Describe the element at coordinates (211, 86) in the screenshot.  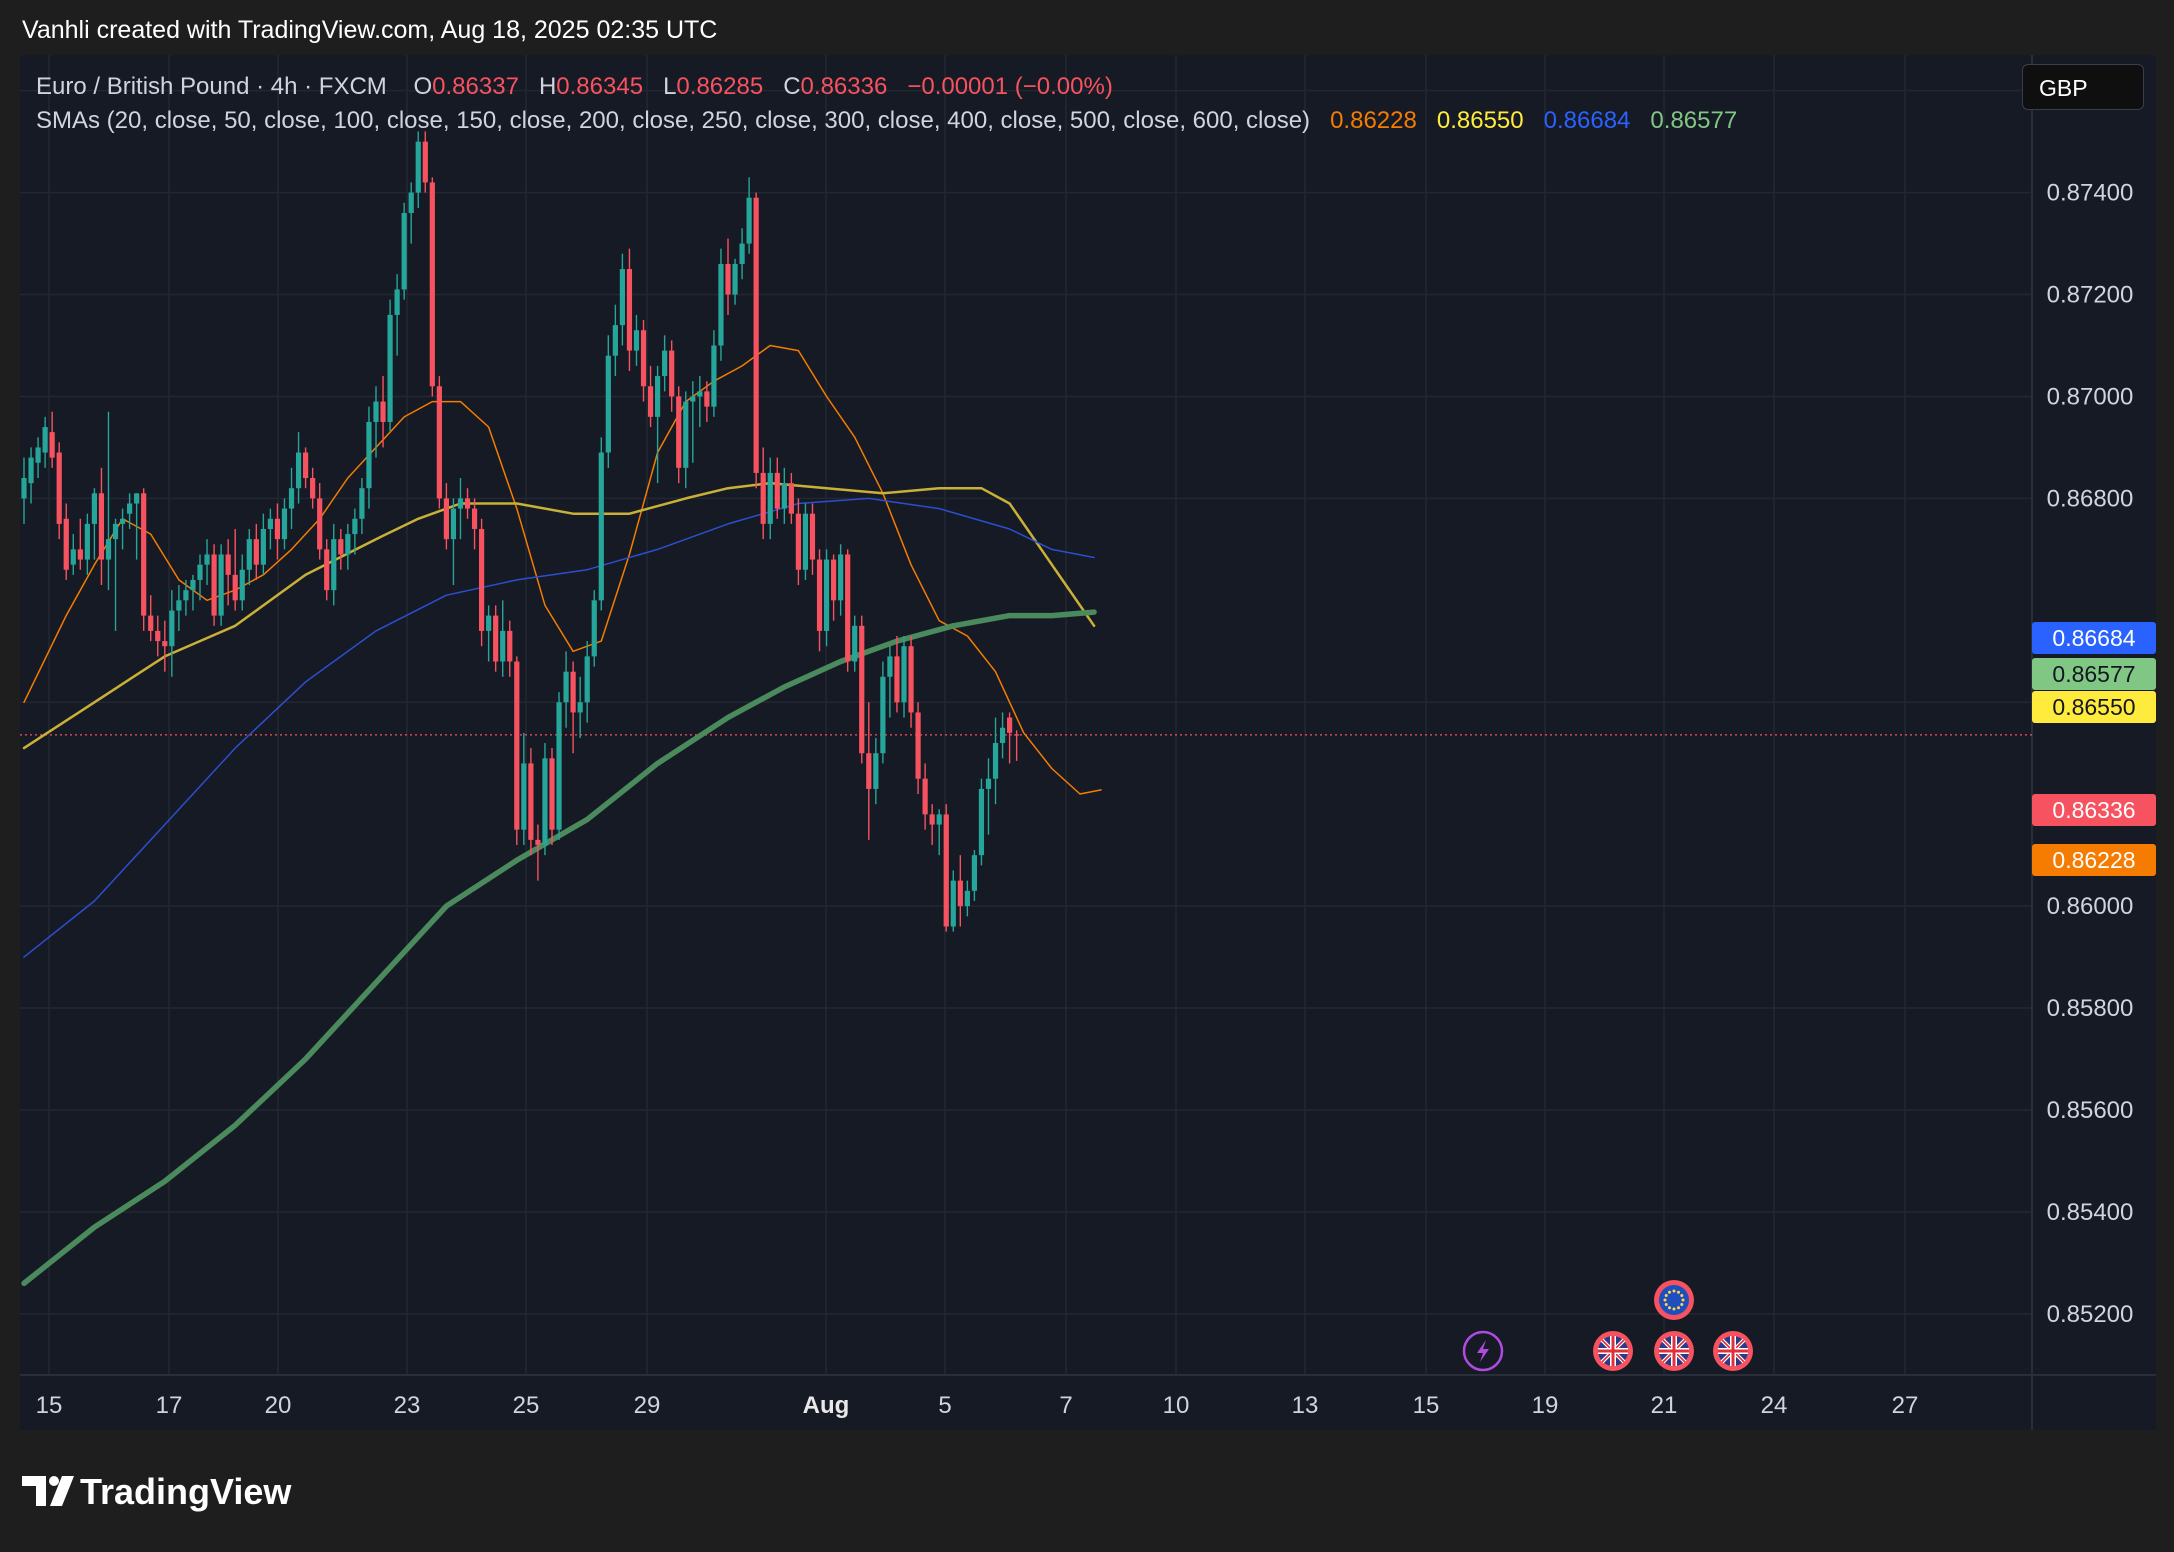
I see `symbol-name: Euro / British Pound · 4h · FXCM` at that location.